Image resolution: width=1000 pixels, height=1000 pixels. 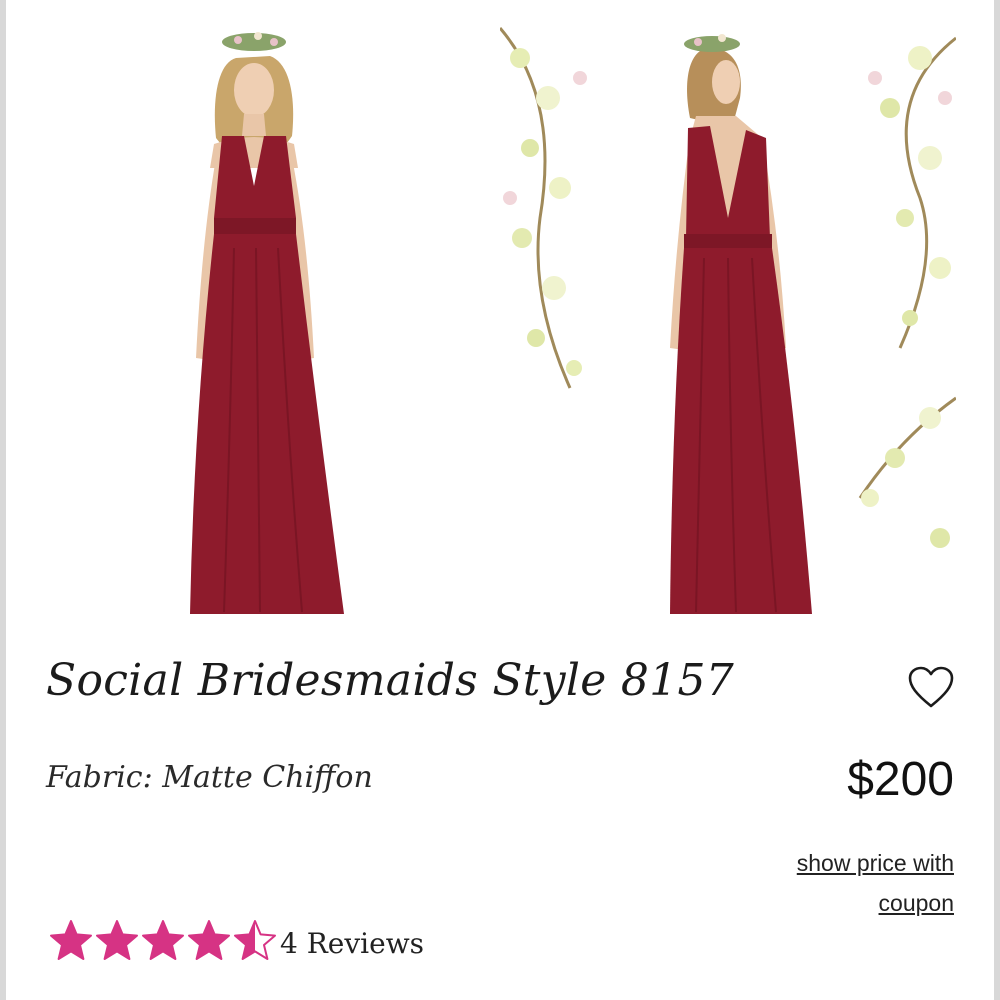 I want to click on product-rating: 4 Reviews, so click(x=236, y=943).